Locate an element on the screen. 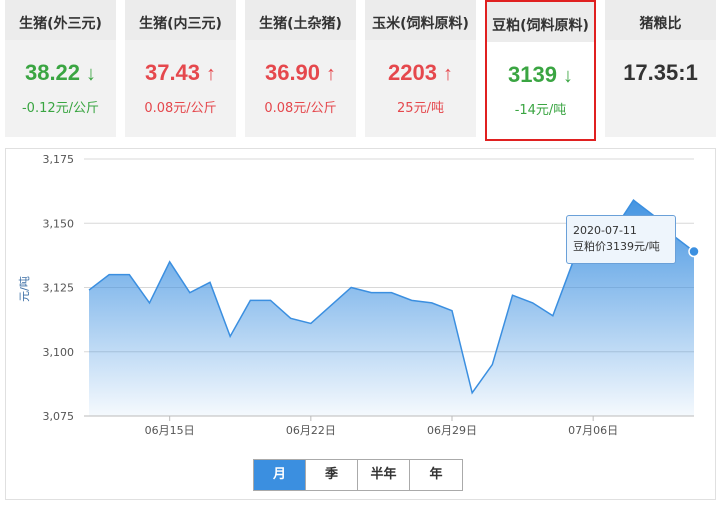 This screenshot has height=505, width=721. card-change: 25元/吨 is located at coordinates (420, 108).